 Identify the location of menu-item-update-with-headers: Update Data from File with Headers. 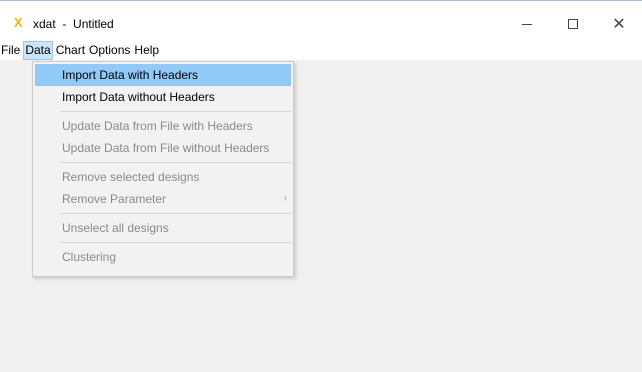
(163, 126).